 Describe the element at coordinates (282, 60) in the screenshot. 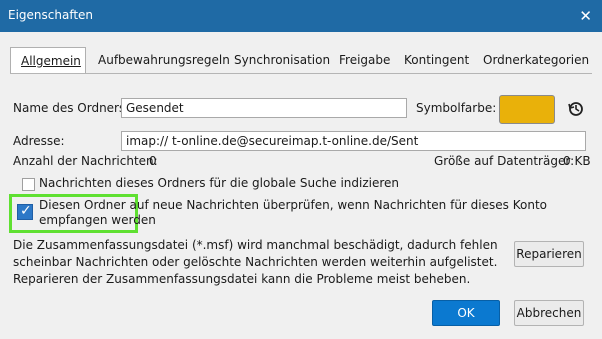

I see `tab-synchronisation: Synchronisation` at that location.